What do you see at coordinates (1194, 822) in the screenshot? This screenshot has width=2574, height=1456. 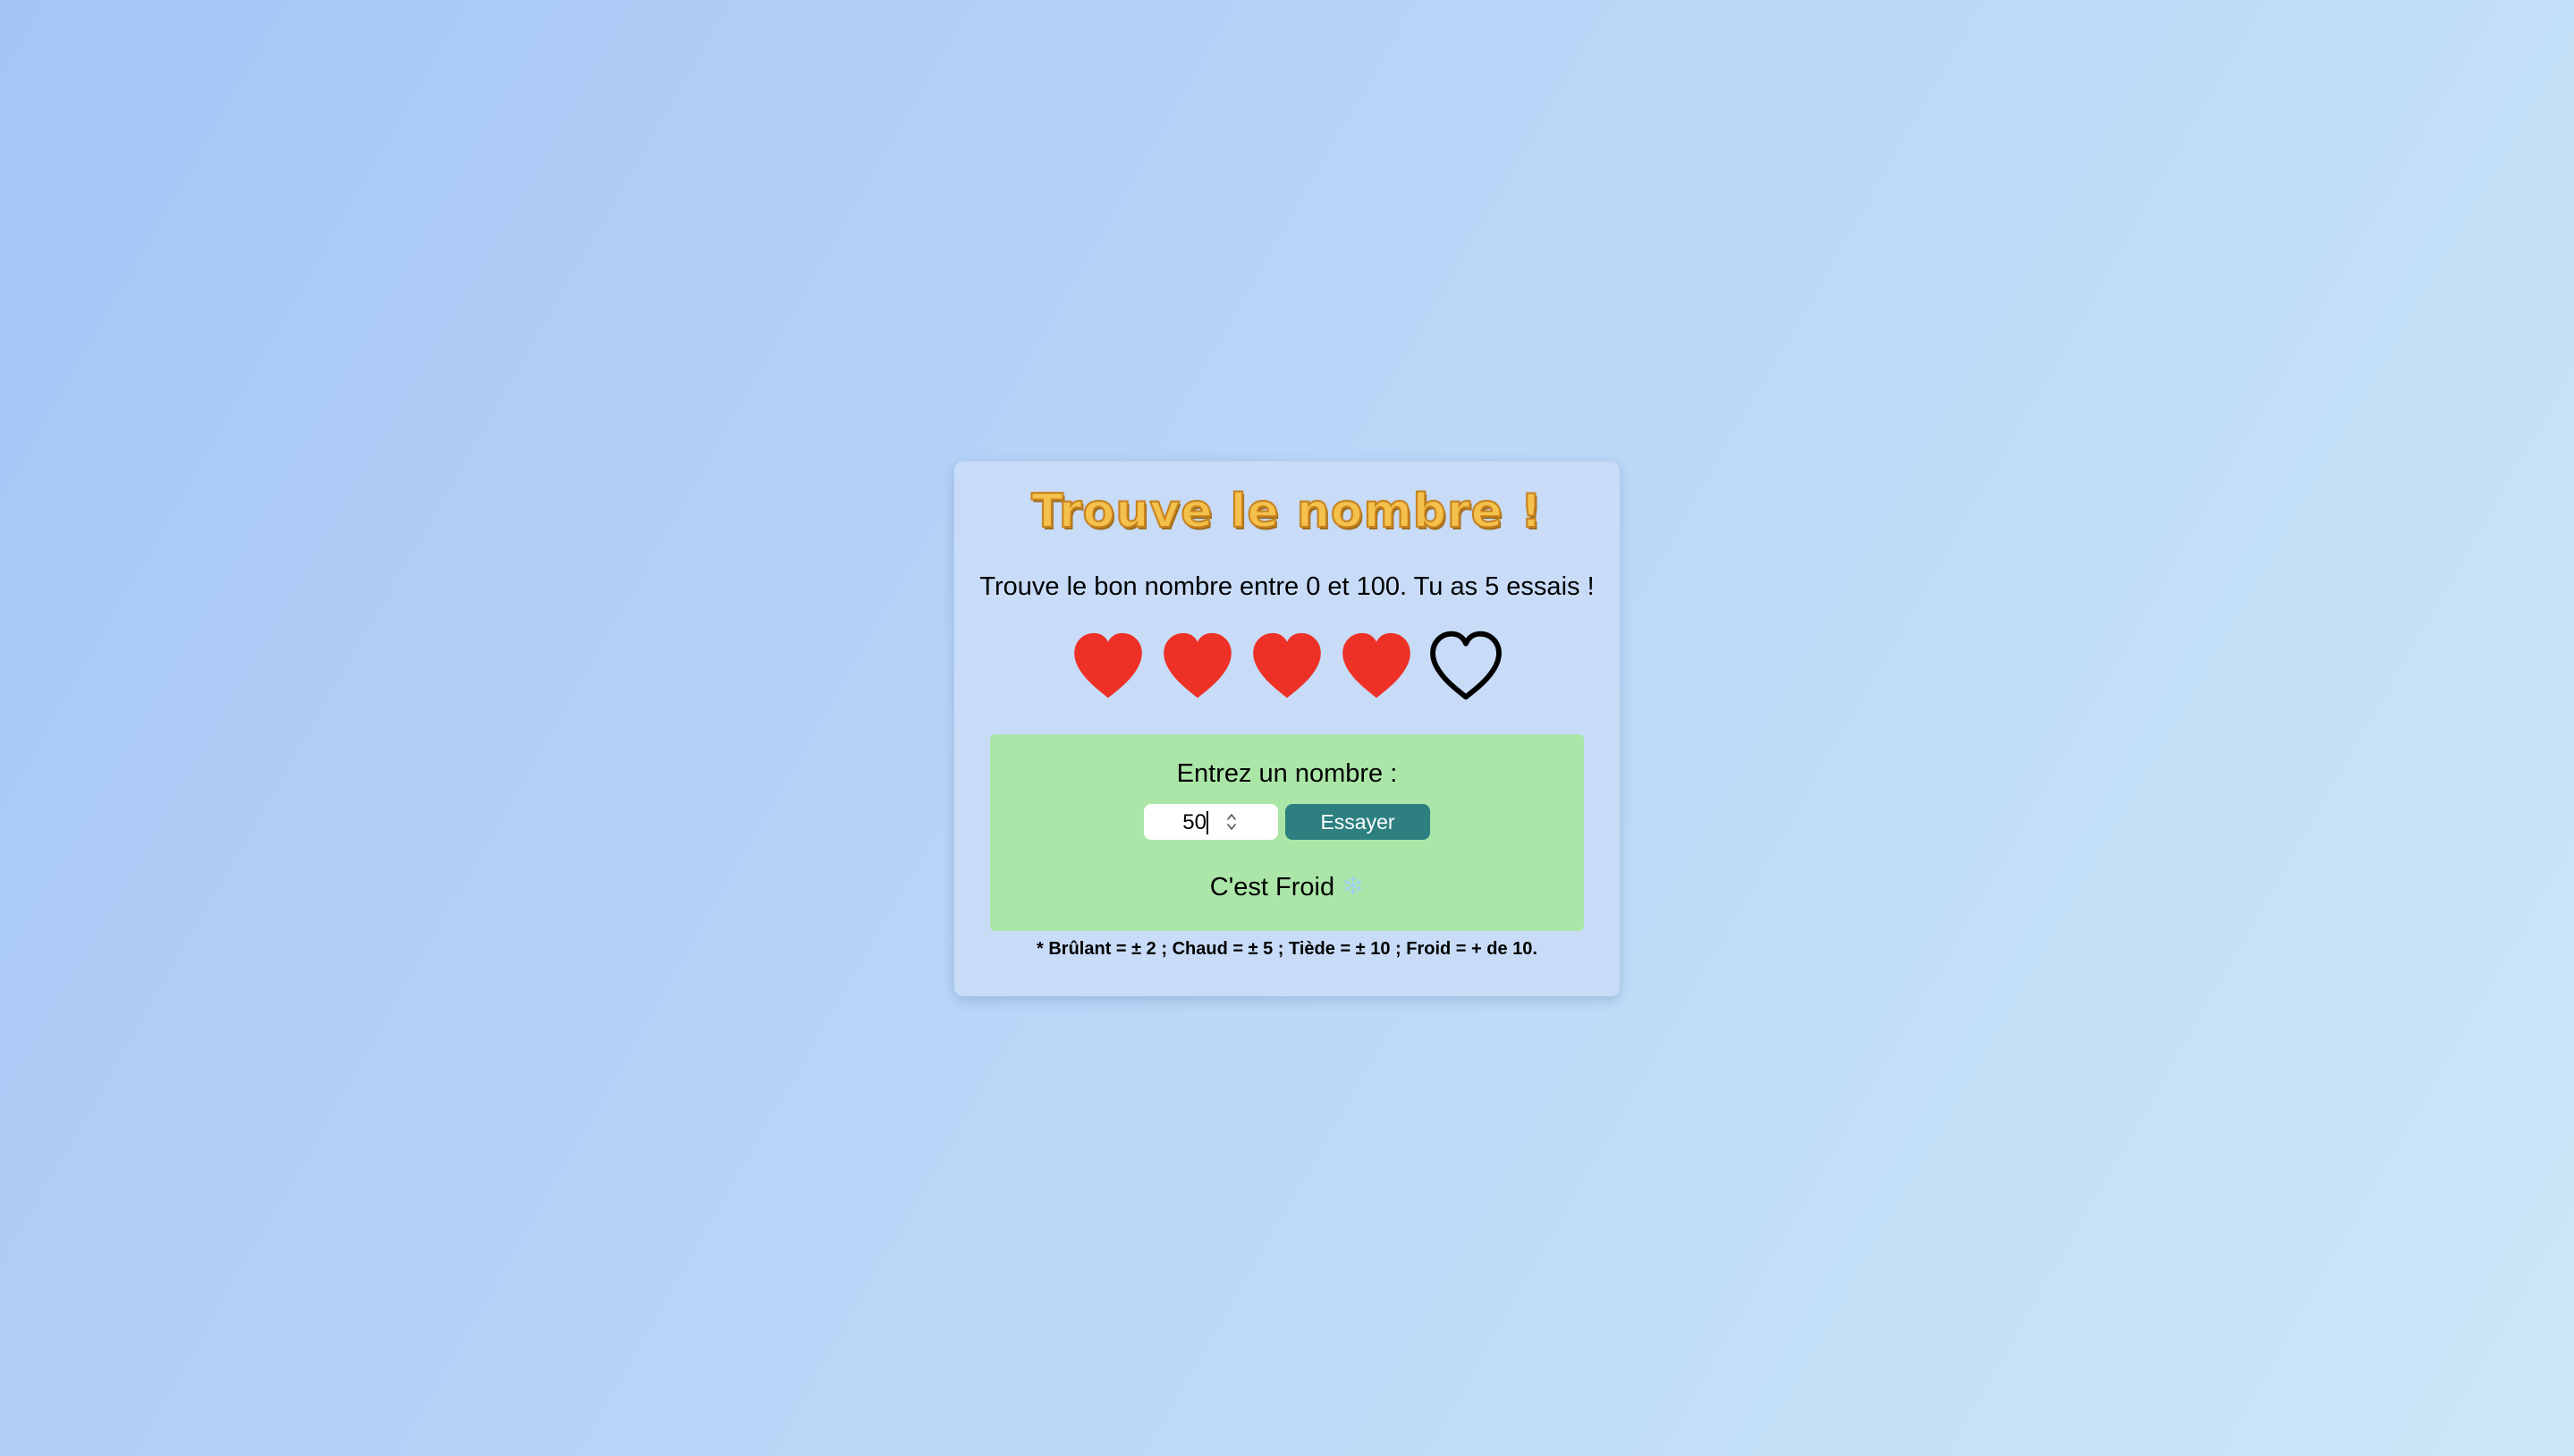 I see `number-input-value: 50` at bounding box center [1194, 822].